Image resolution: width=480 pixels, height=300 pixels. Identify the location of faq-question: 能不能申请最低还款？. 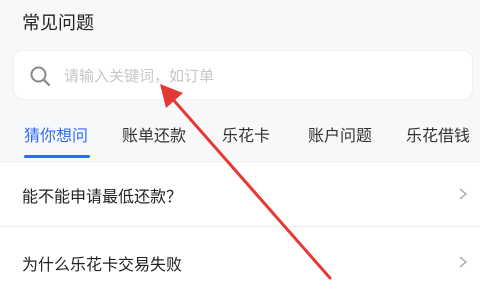
(102, 196).